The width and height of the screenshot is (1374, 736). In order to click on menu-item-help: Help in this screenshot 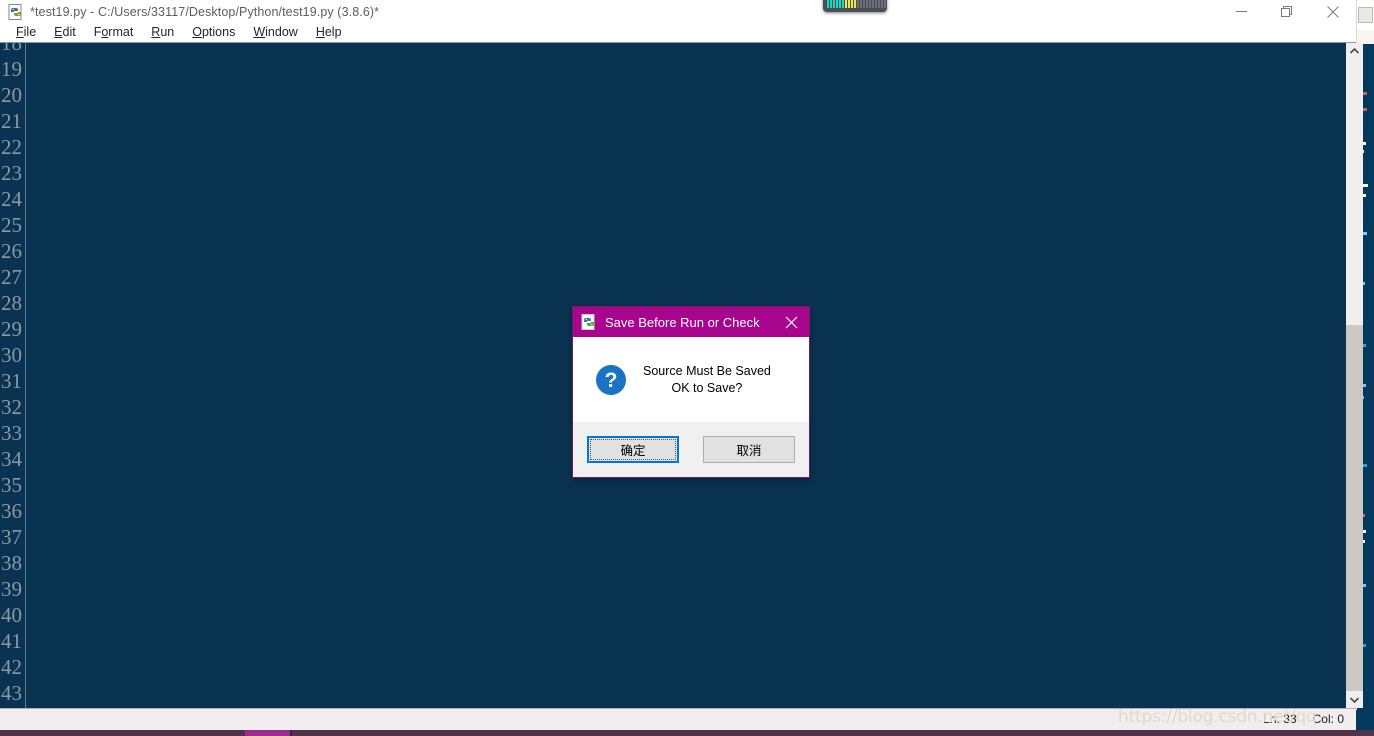, I will do `click(329, 32)`.